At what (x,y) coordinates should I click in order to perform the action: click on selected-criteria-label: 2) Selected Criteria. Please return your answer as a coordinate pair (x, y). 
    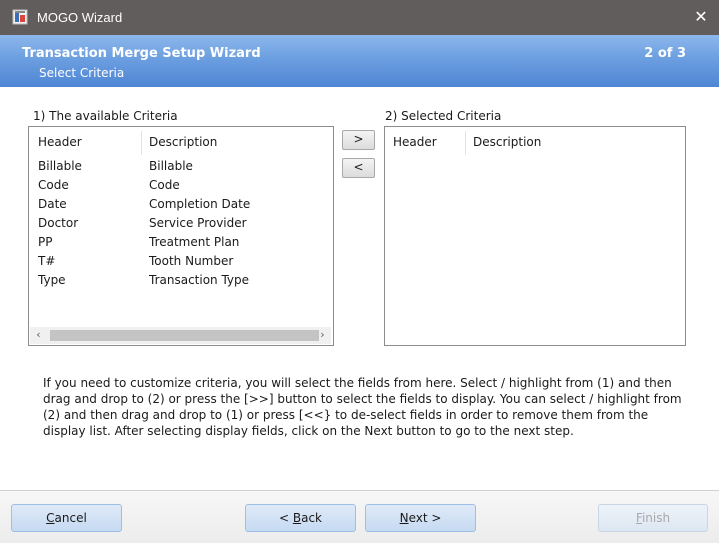
    Looking at the image, I should click on (443, 116).